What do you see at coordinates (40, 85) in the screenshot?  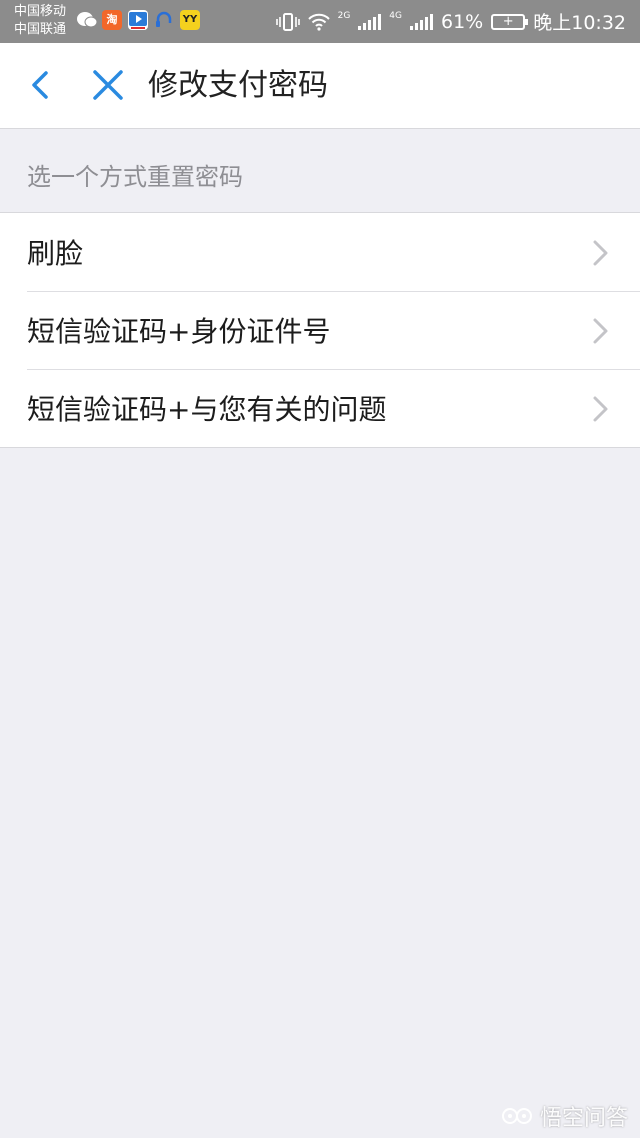 I see `chevron-left-icon` at bounding box center [40, 85].